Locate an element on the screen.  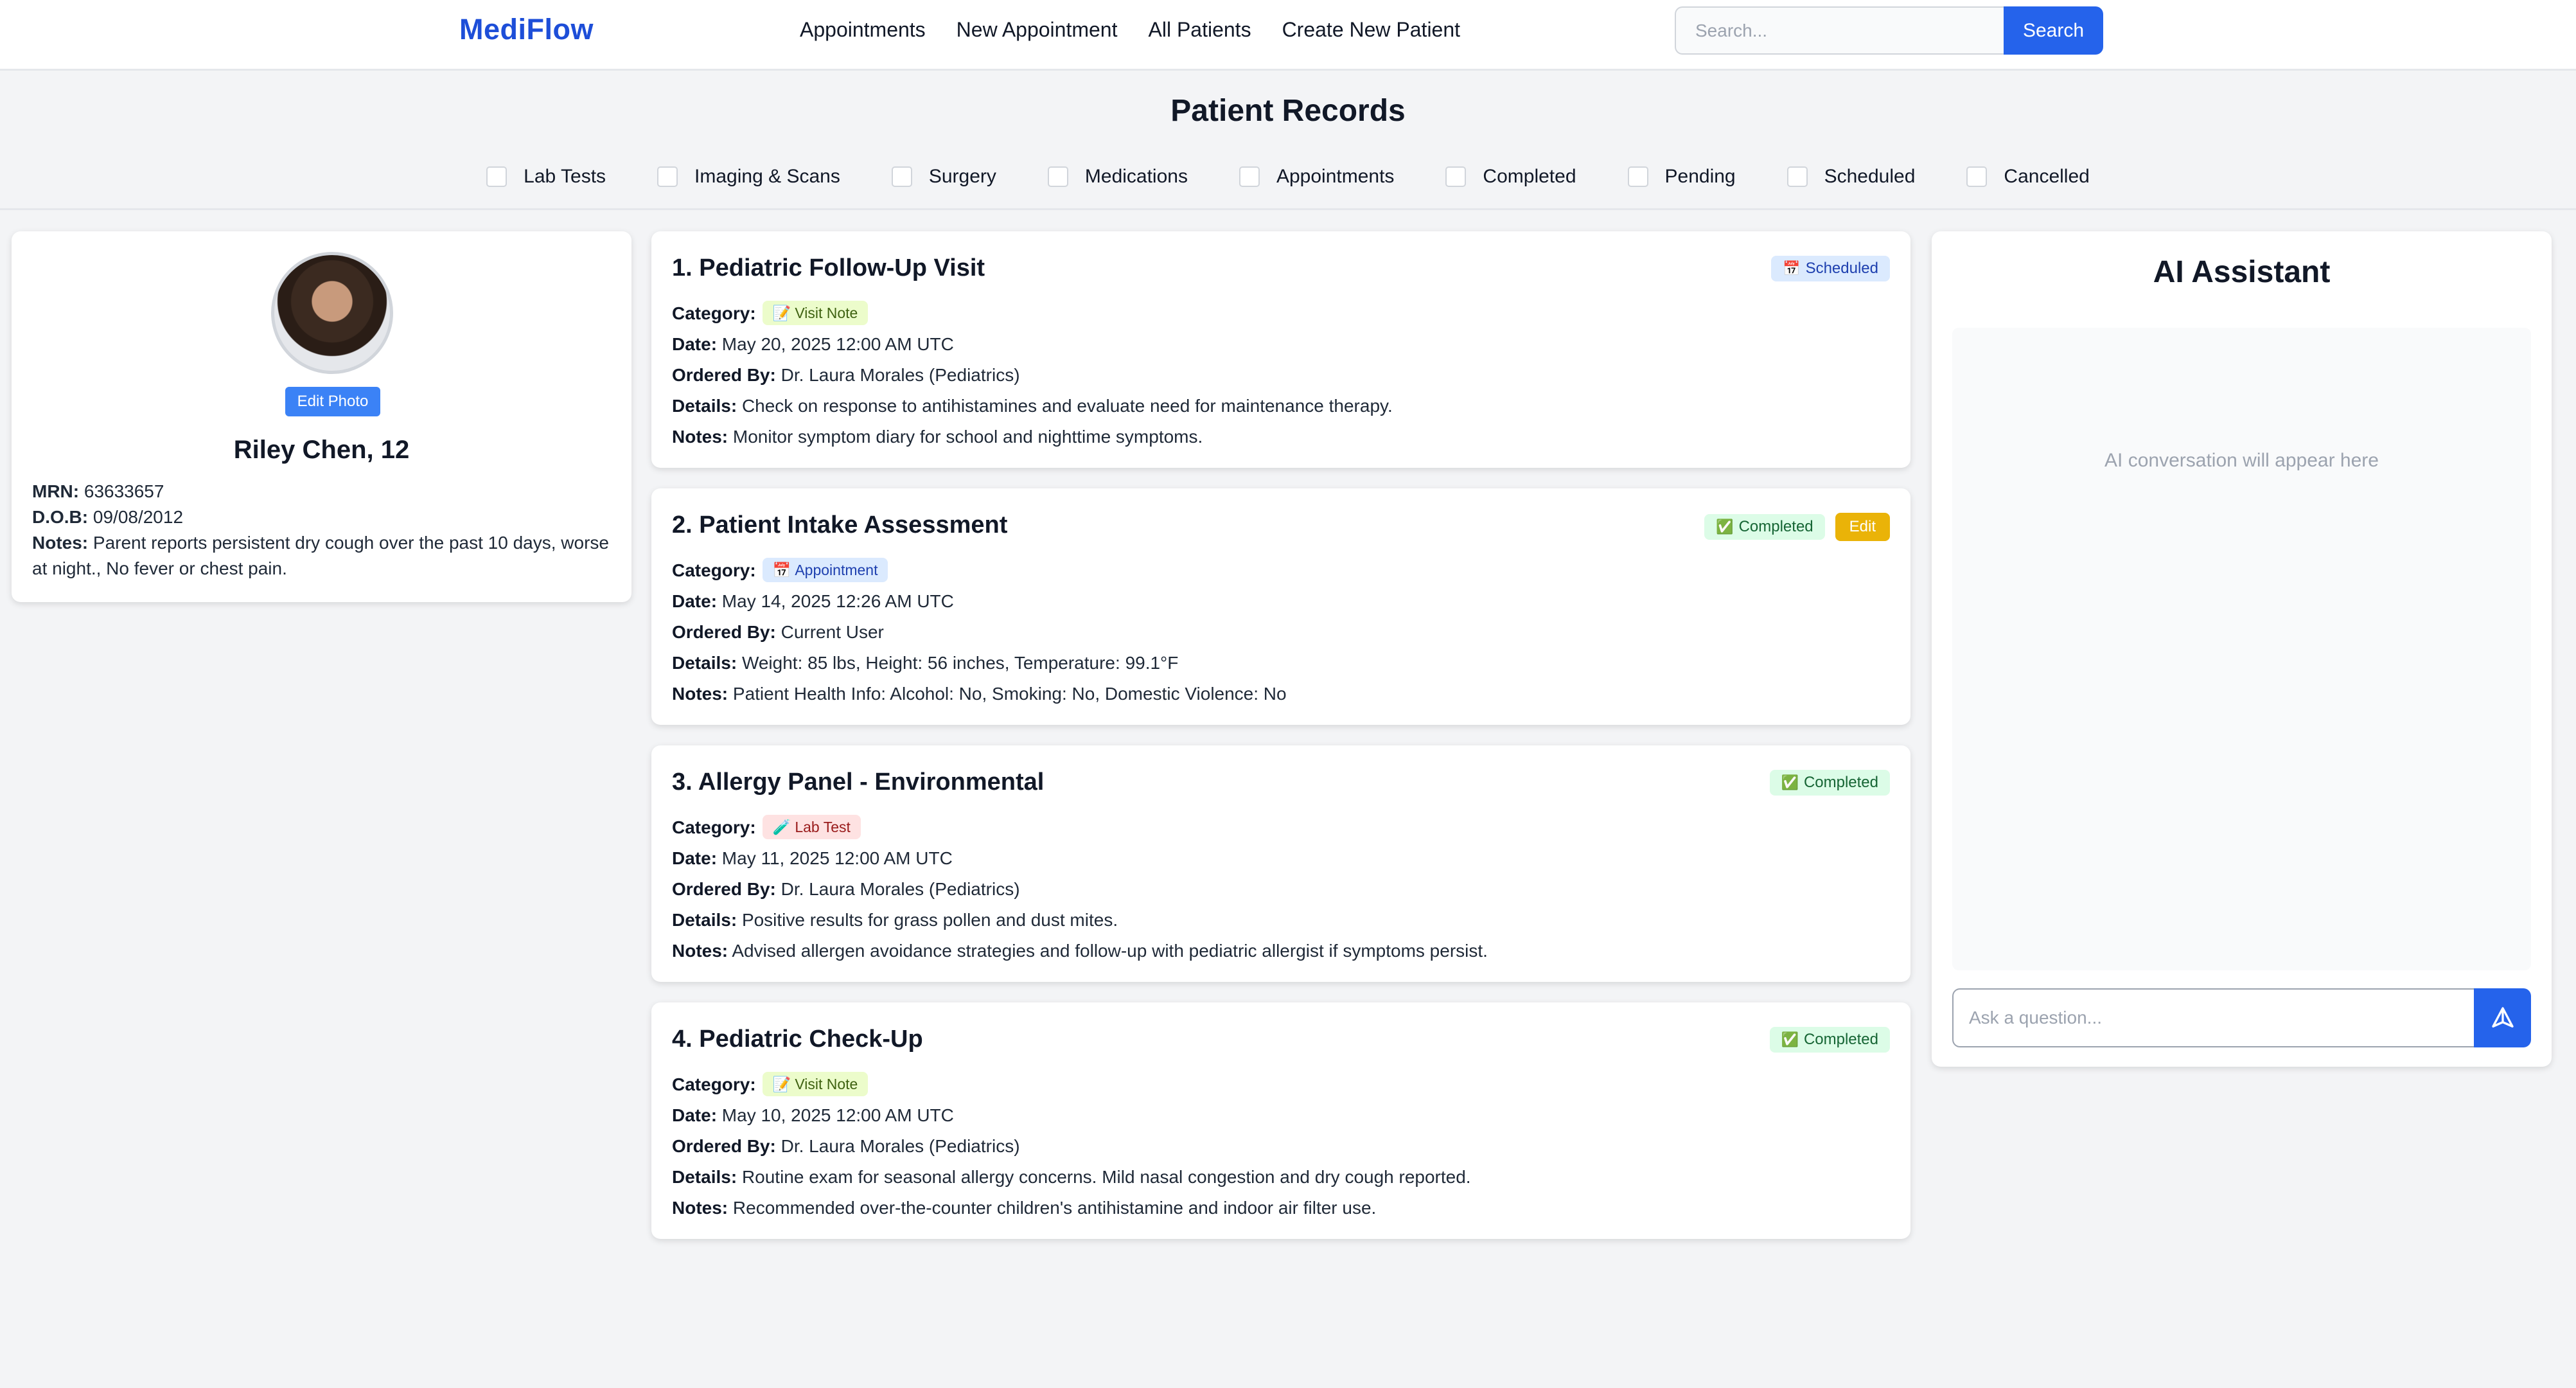
filter-label: Medications is located at coordinates (1136, 176).